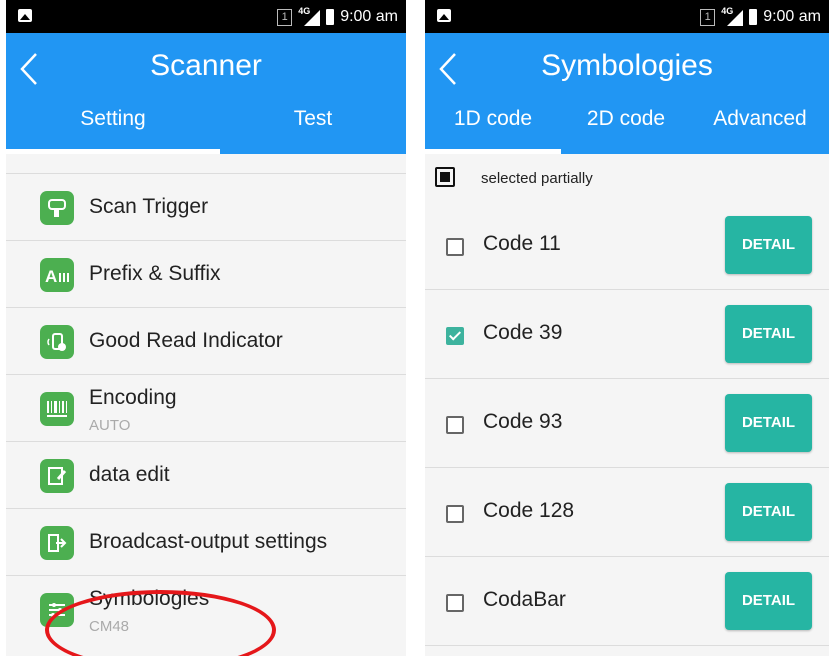  I want to click on list-item-label: data edit, so click(129, 474).